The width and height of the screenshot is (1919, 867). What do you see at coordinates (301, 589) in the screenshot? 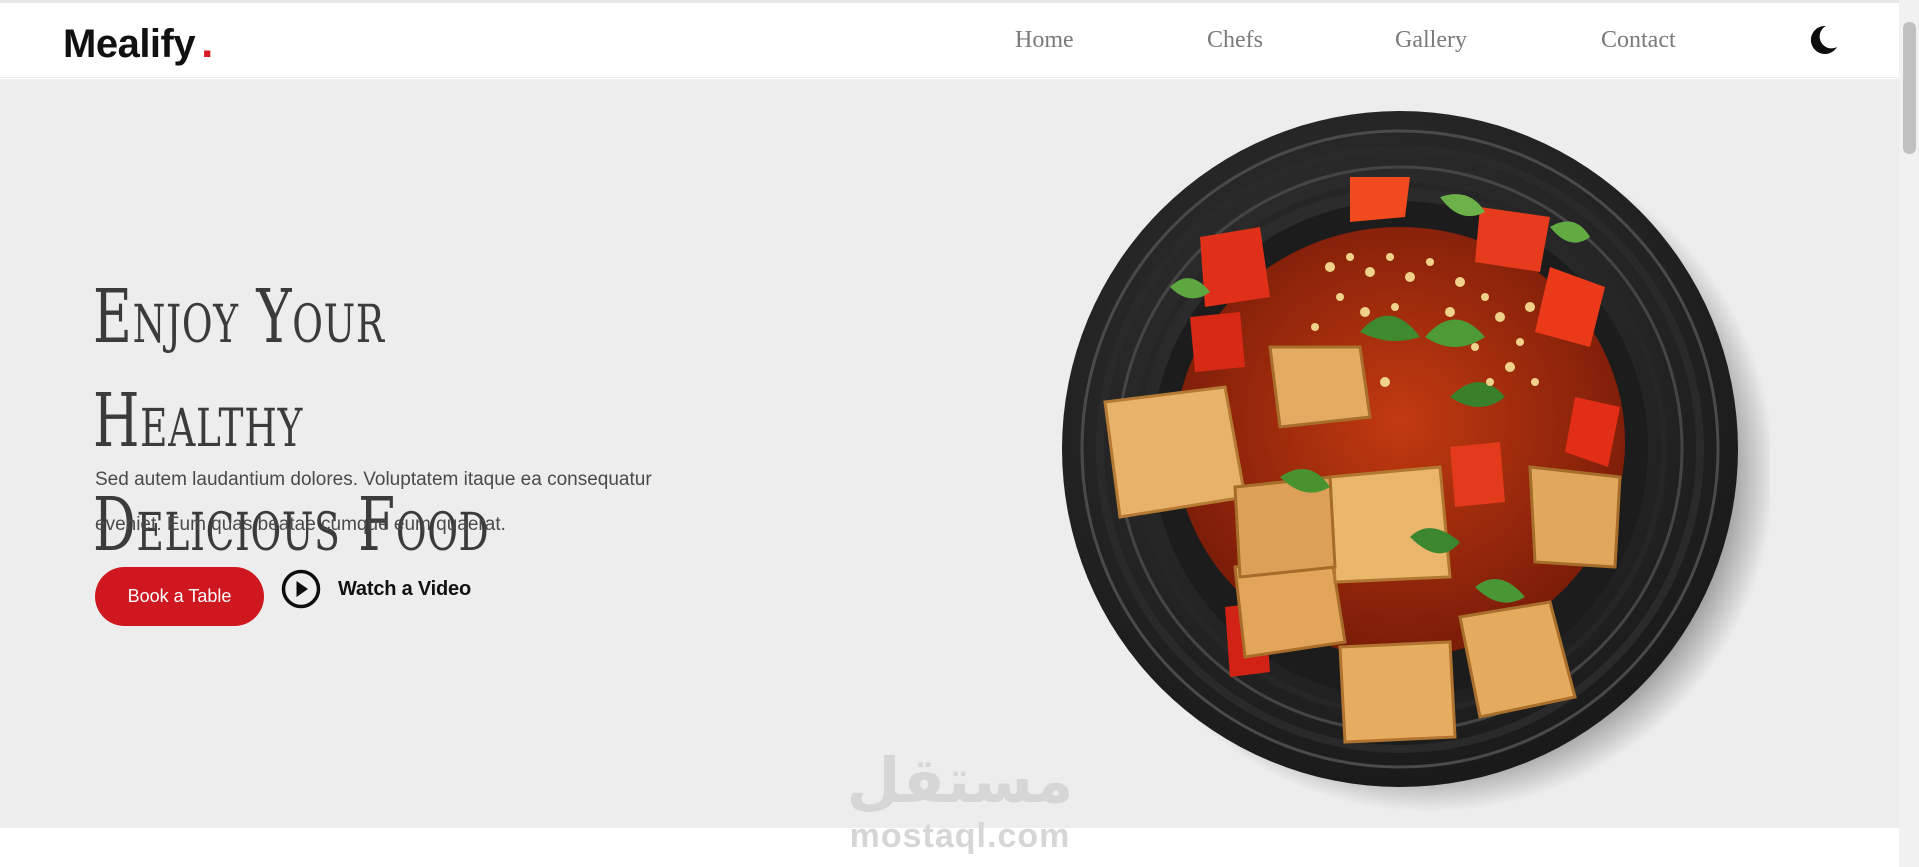
I see `play-circle-icon` at bounding box center [301, 589].